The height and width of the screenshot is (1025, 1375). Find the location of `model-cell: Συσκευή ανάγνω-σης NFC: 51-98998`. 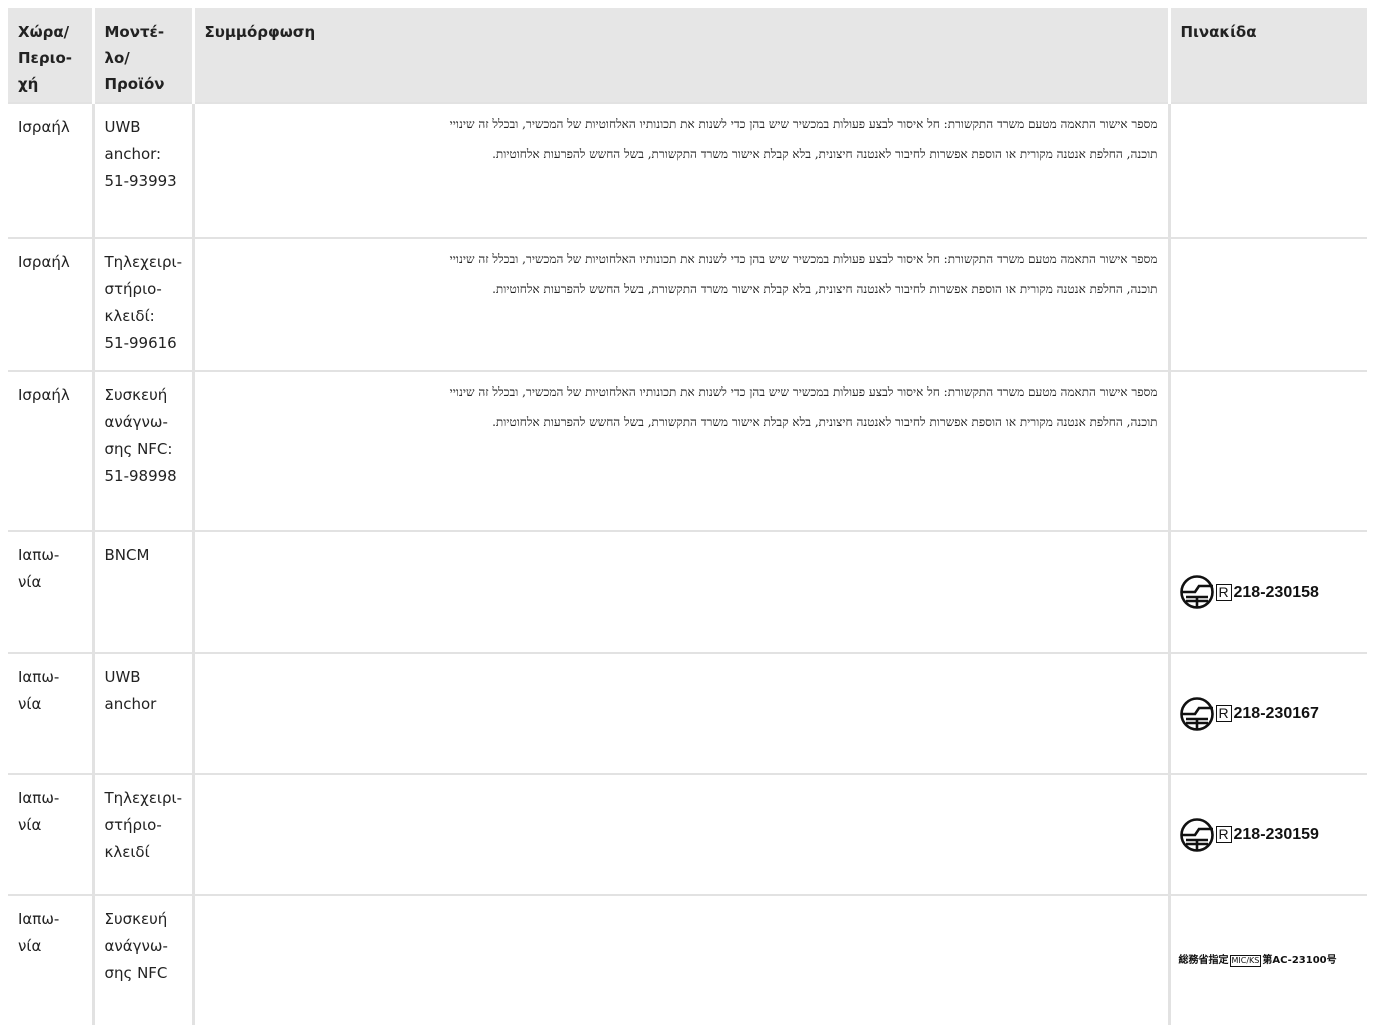

model-cell: Συσκευή ανάγνω-σης NFC: 51-98998 is located at coordinates (142, 450).